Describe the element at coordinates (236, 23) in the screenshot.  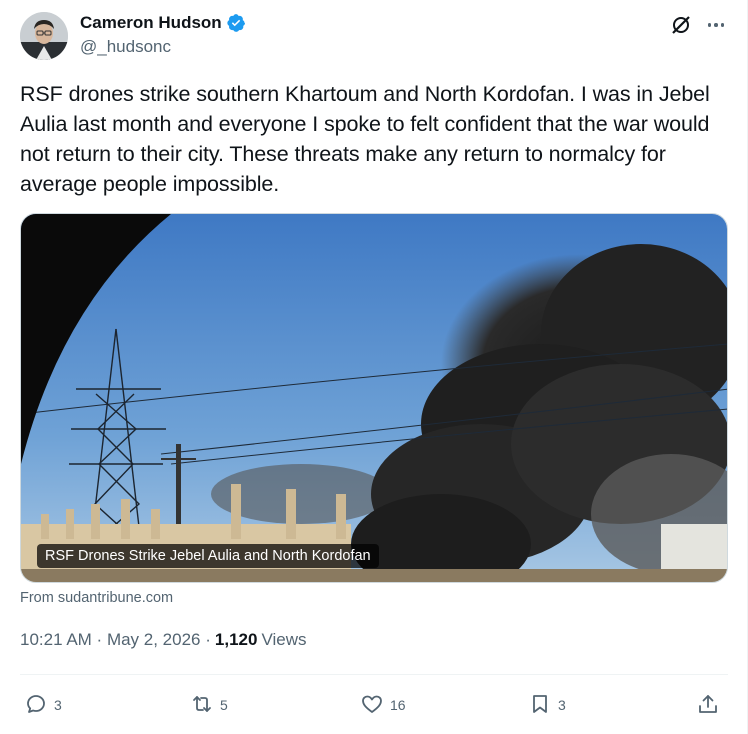
I see `verified-badge-icon` at that location.